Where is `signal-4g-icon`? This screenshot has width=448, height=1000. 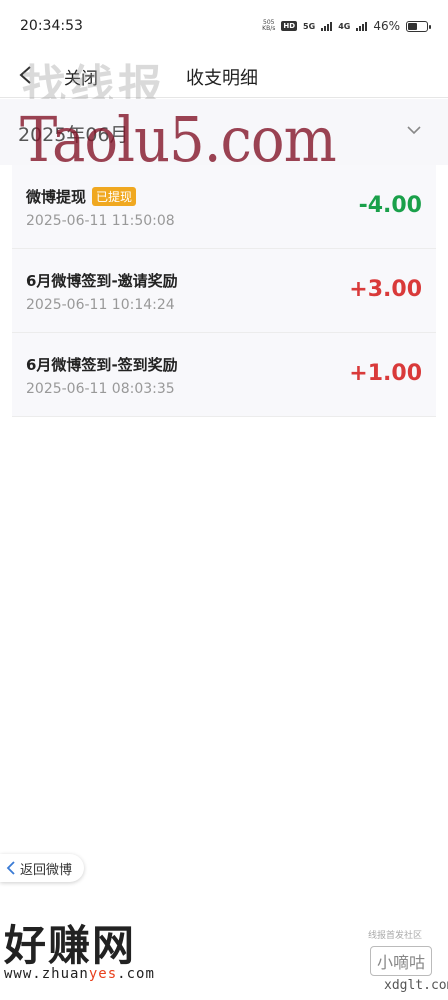
signal-4g-icon is located at coordinates (362, 26).